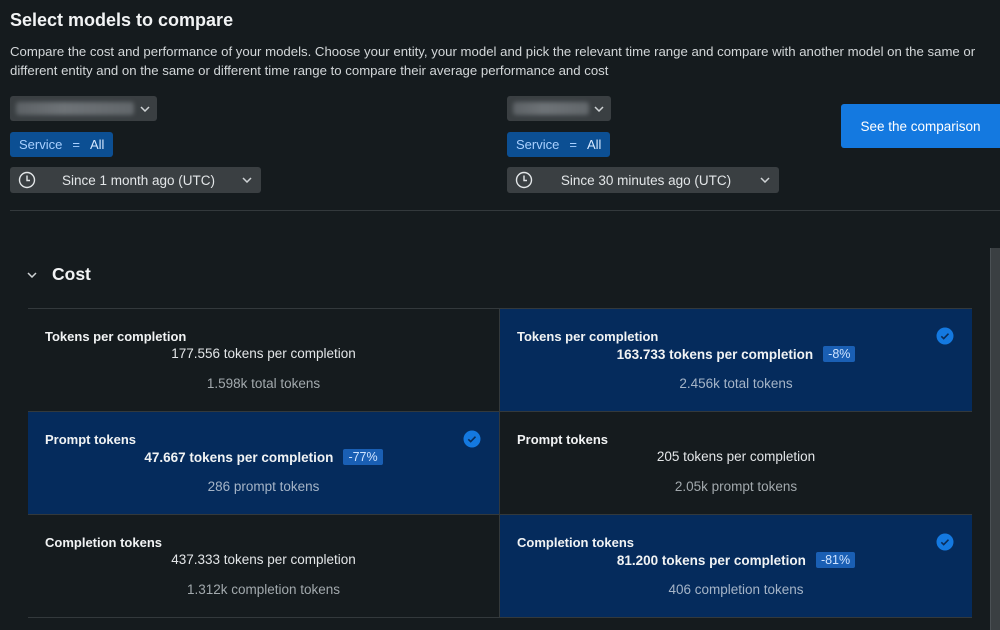 Image resolution: width=1000 pixels, height=630 pixels. I want to click on metric-value-row: 205 tokens per completion, so click(736, 456).